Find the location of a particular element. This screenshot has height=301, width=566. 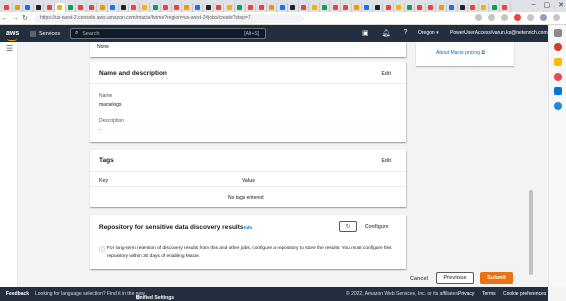

extensions-icon is located at coordinates (504, 17).